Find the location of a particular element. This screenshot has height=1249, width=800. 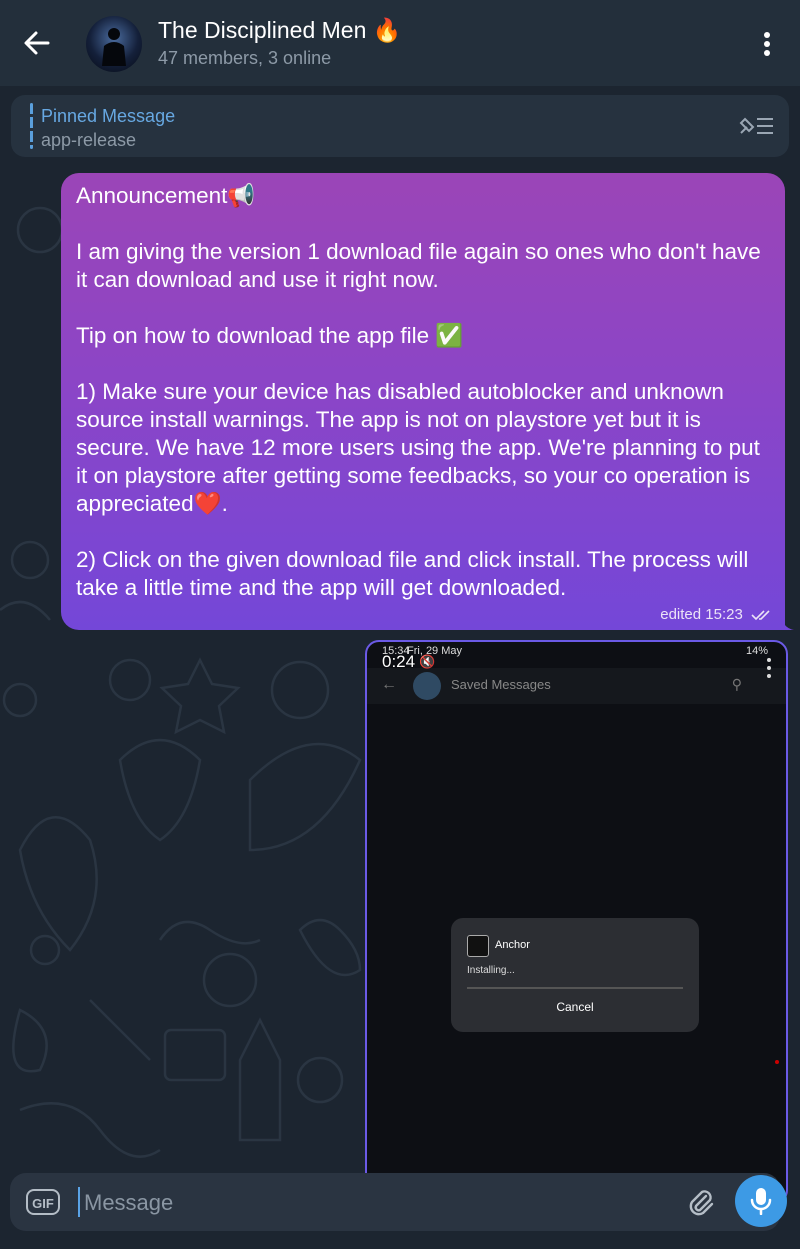

video-duration: 0:24 is located at coordinates (399, 661).